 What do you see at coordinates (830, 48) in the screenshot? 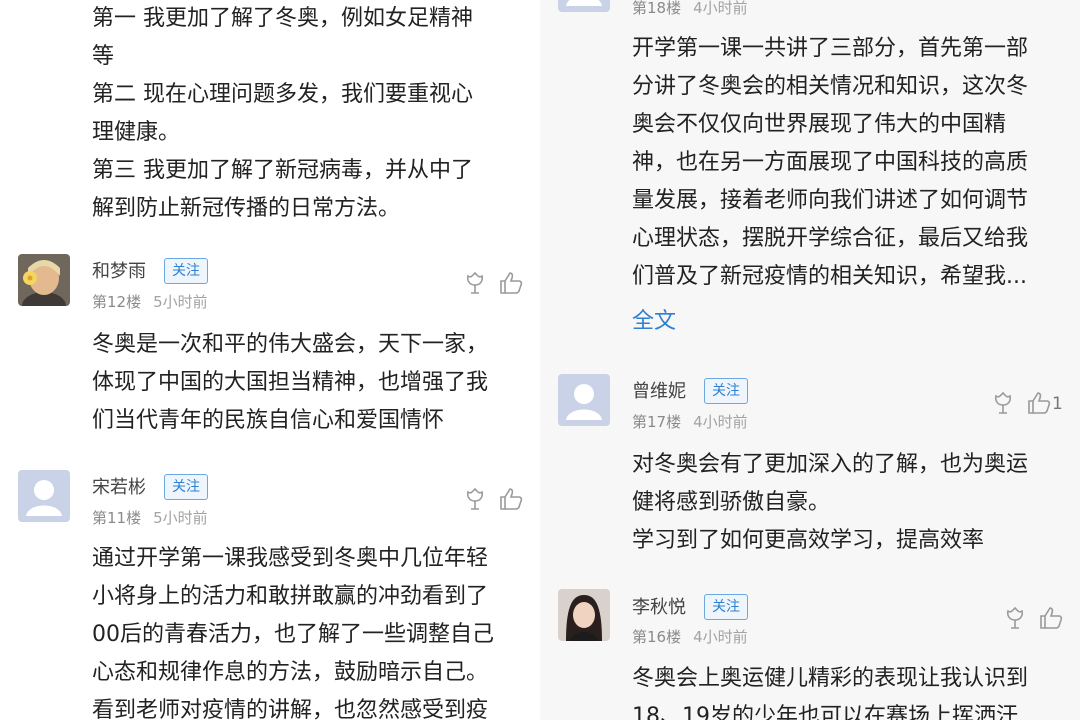
I see `comment-line: 开学第一课一共讲了三部分，首先第一部` at bounding box center [830, 48].